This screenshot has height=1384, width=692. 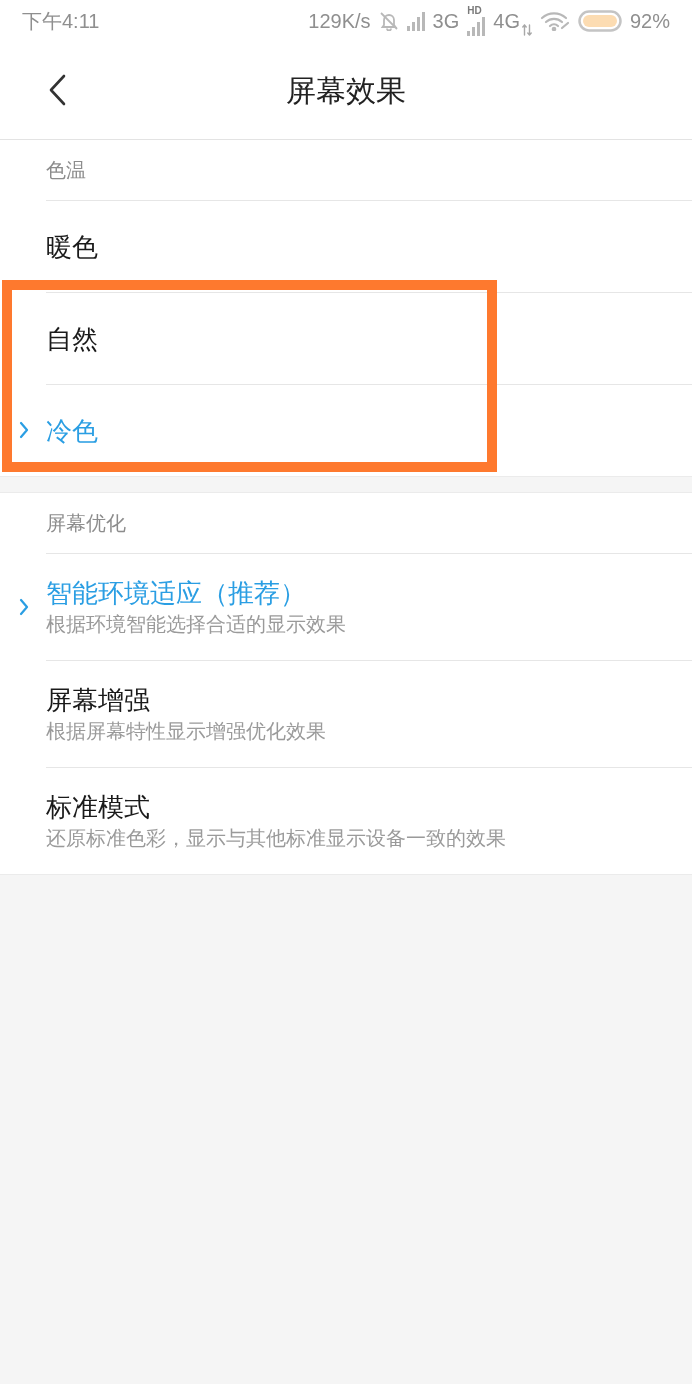 What do you see at coordinates (339, 21) in the screenshot?
I see `network-speed: 129K/s` at bounding box center [339, 21].